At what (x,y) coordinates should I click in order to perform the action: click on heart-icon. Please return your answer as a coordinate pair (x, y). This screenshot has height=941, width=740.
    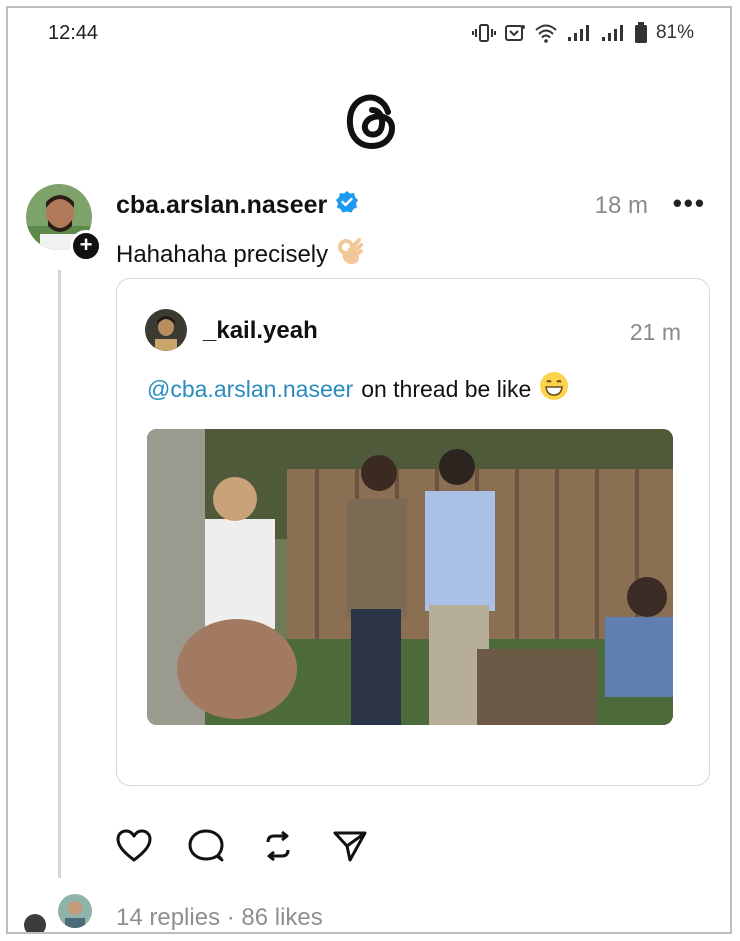
    Looking at the image, I should click on (134, 846).